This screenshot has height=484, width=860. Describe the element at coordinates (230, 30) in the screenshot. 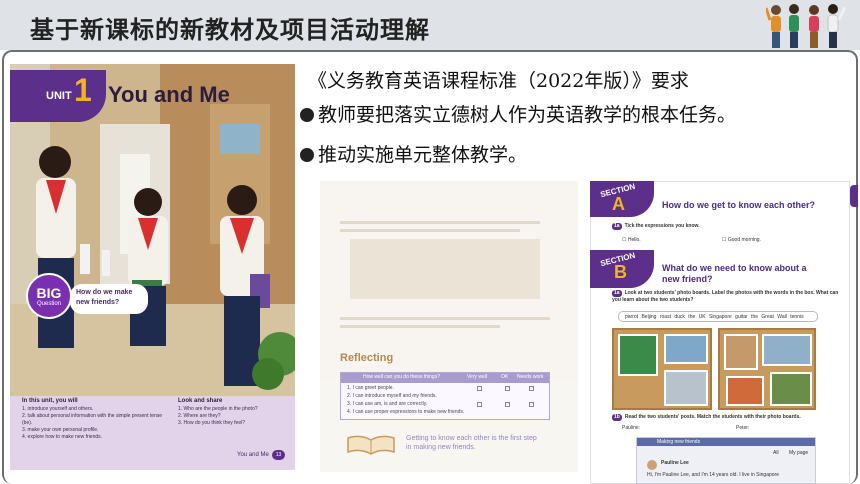

I see `page-title: 基于新课标的新教材及项目活动理解` at that location.